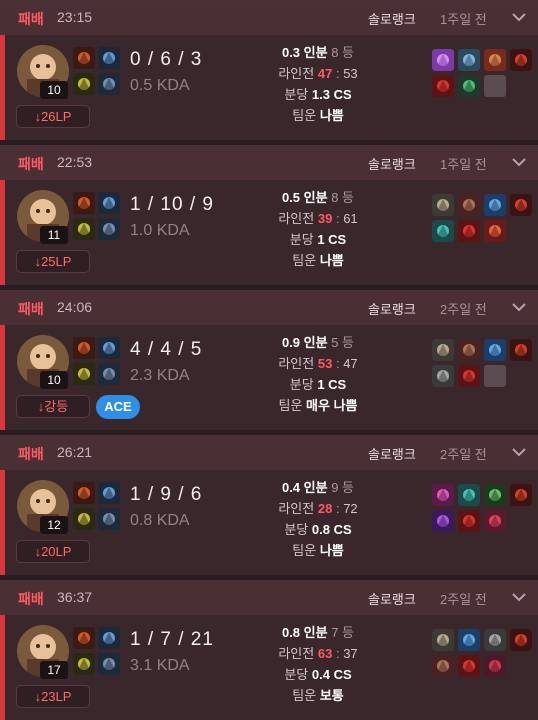 The image size is (538, 720). Describe the element at coordinates (269, 308) in the screenshot. I see `match-header: 패배 24:06 솔로랭크 2주일 전` at that location.